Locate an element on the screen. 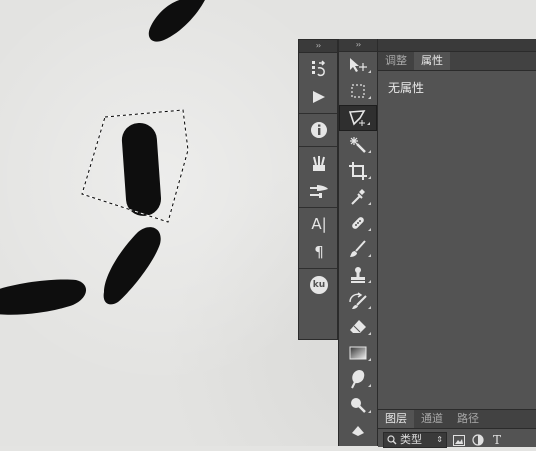  layers-panel: 图层 通道 路径 类型 ⇕ T is located at coordinates (457, 428).